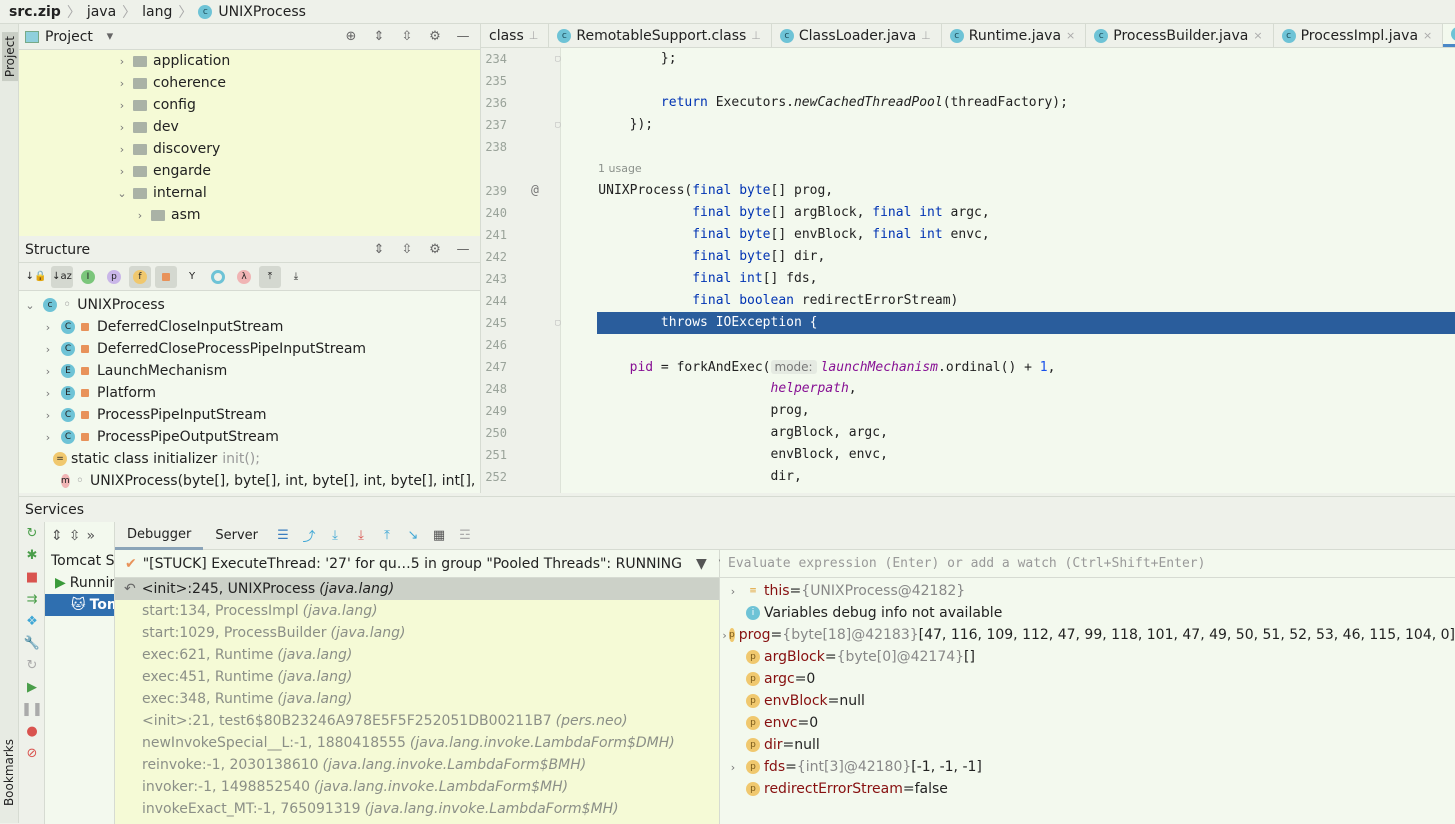  I want to click on variable-row: › p fds = {int[3]@42180} [-1, -1, -1], so click(1087, 767).